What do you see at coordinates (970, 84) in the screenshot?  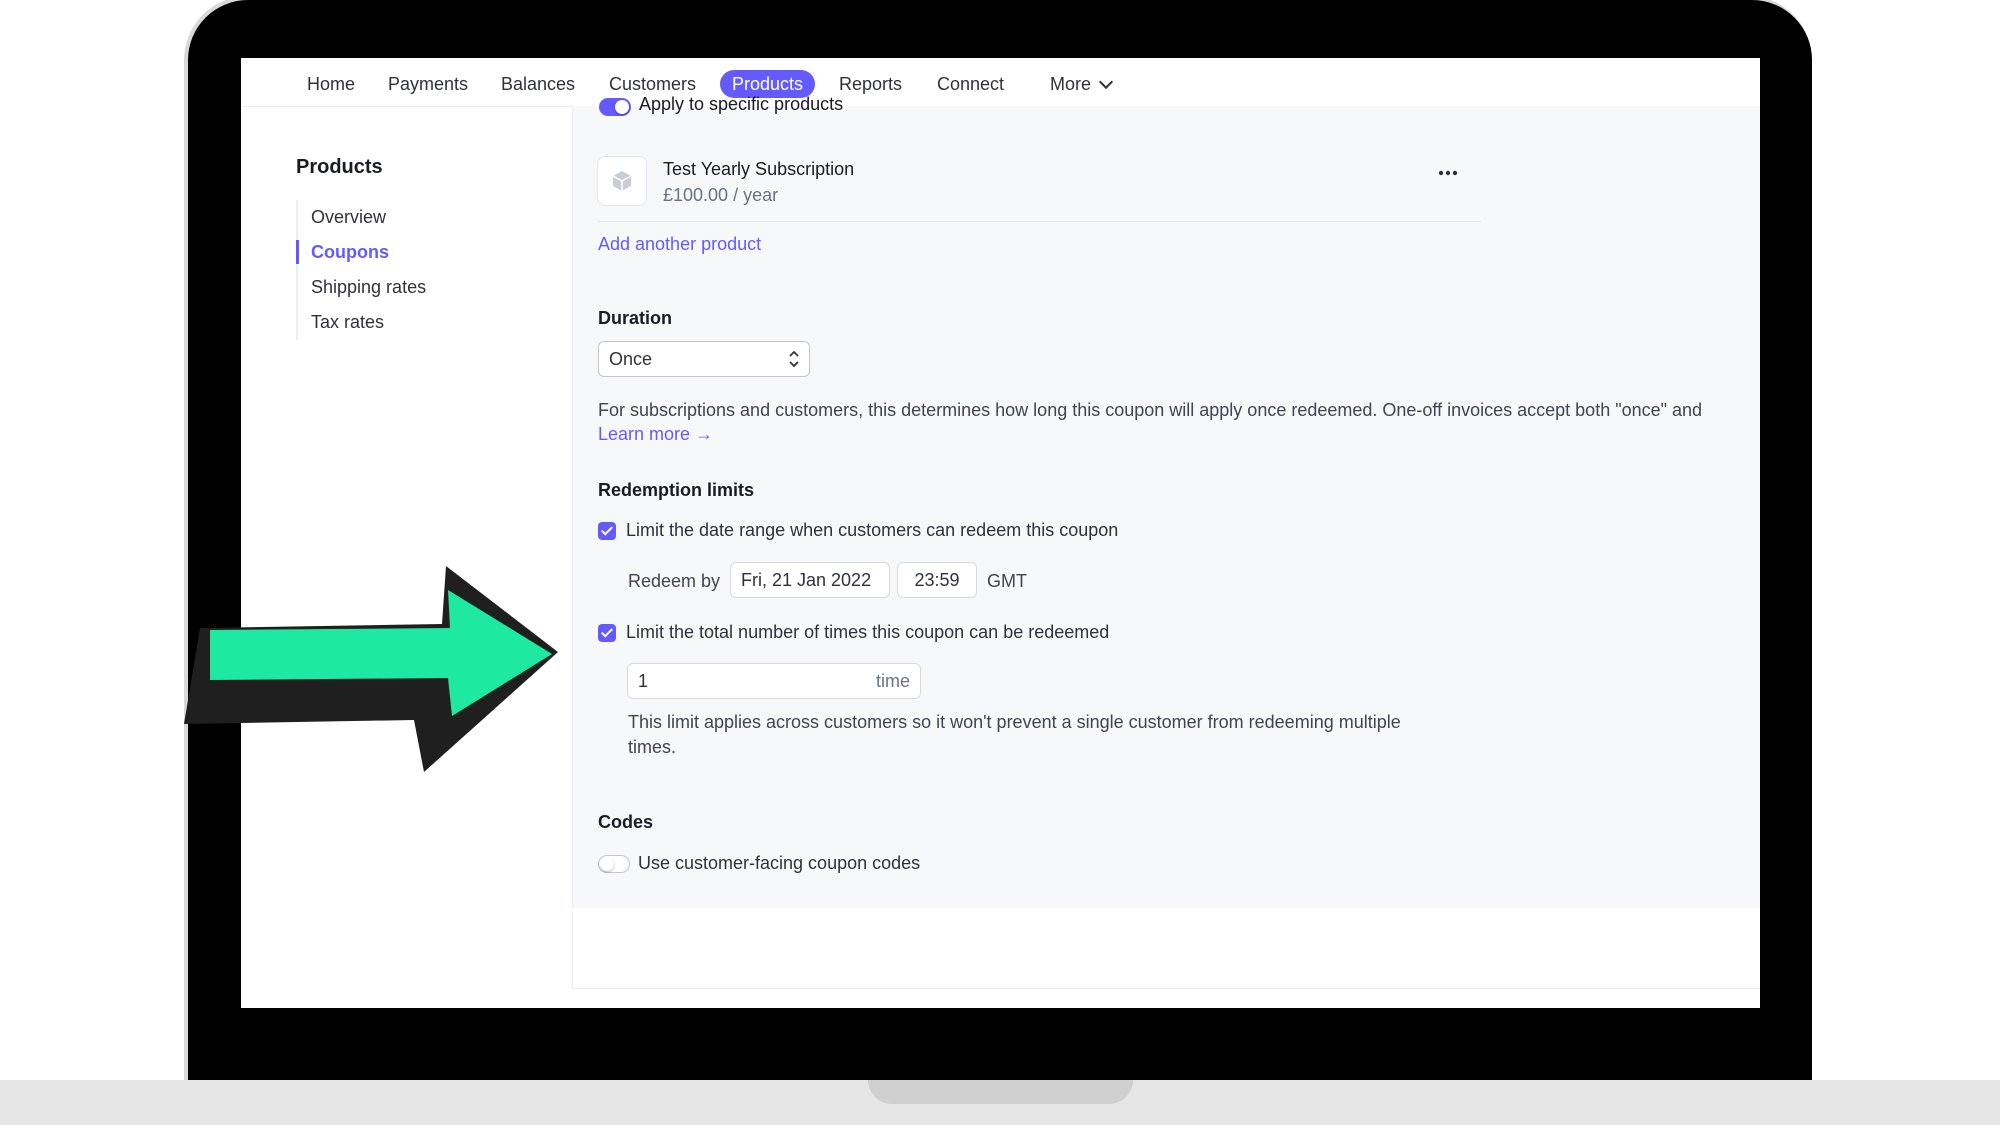 I see `nav-connect: Connect` at bounding box center [970, 84].